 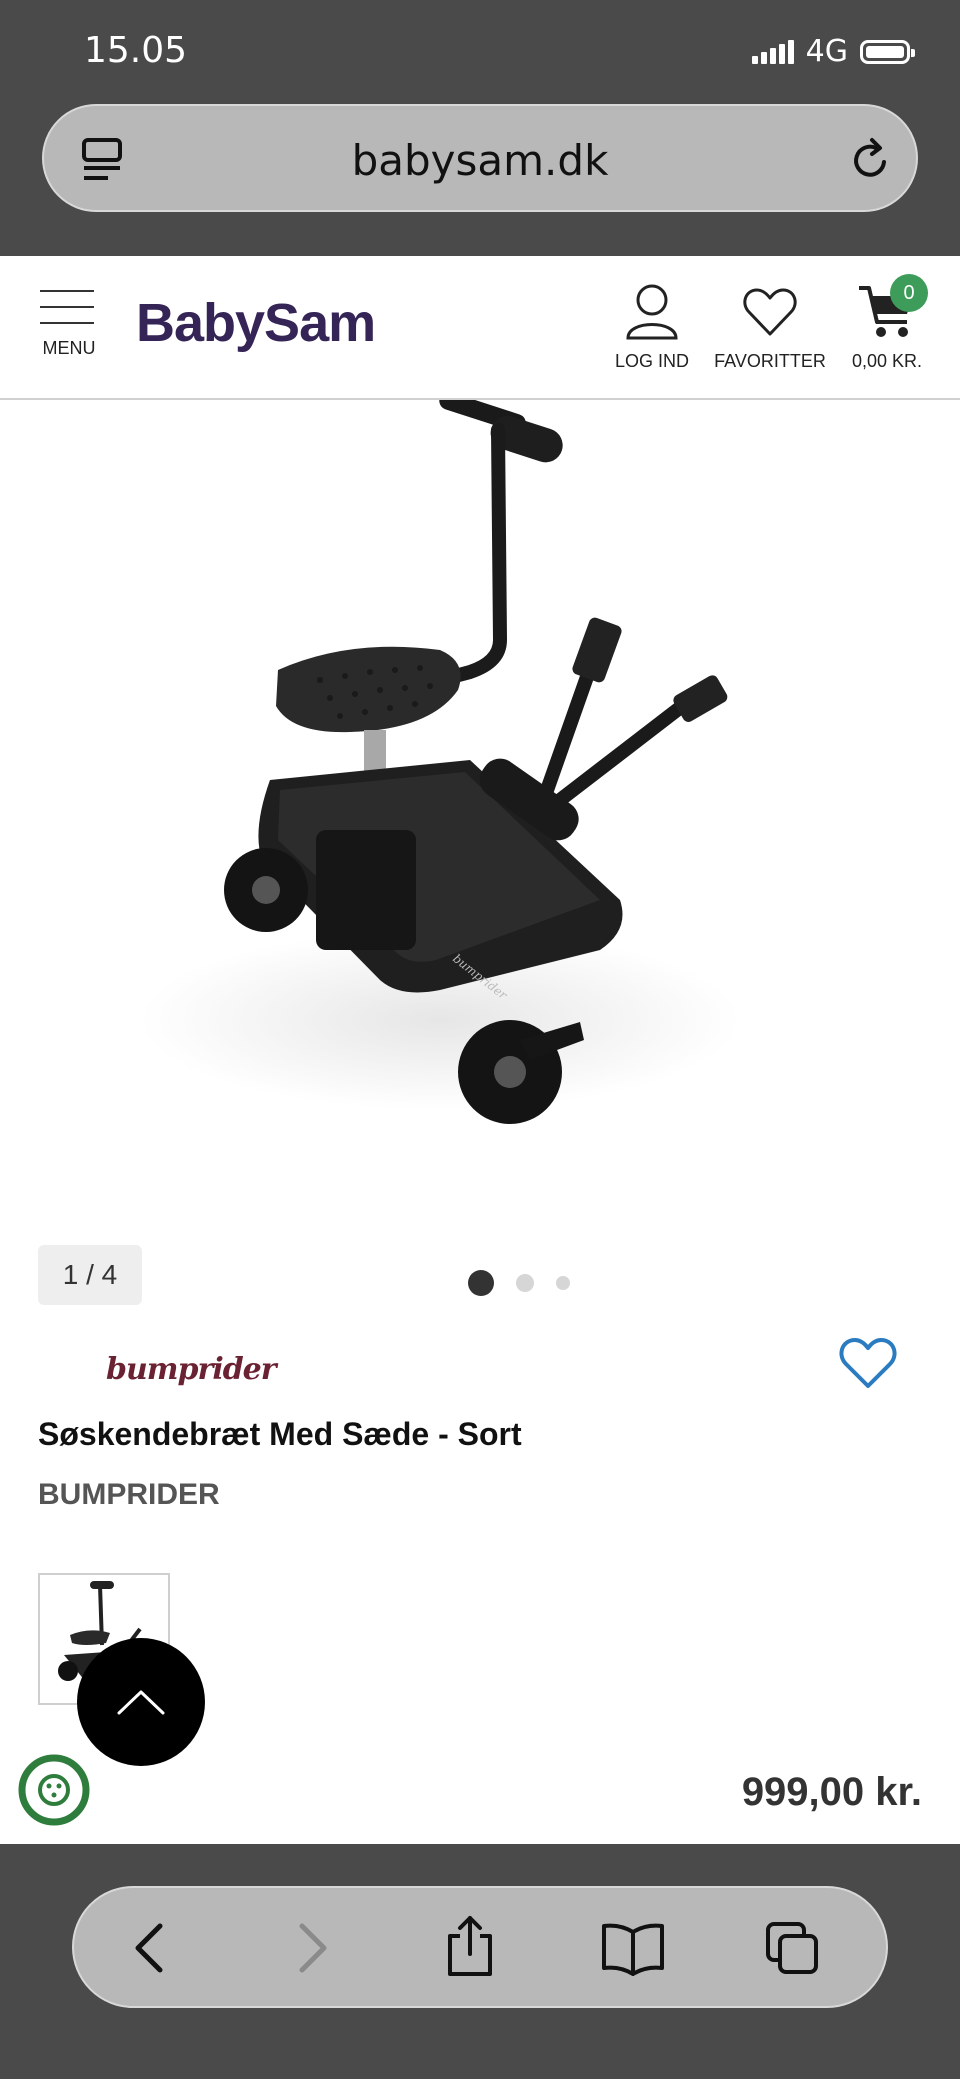 I want to click on menu-label: MENU, so click(x=69, y=348).